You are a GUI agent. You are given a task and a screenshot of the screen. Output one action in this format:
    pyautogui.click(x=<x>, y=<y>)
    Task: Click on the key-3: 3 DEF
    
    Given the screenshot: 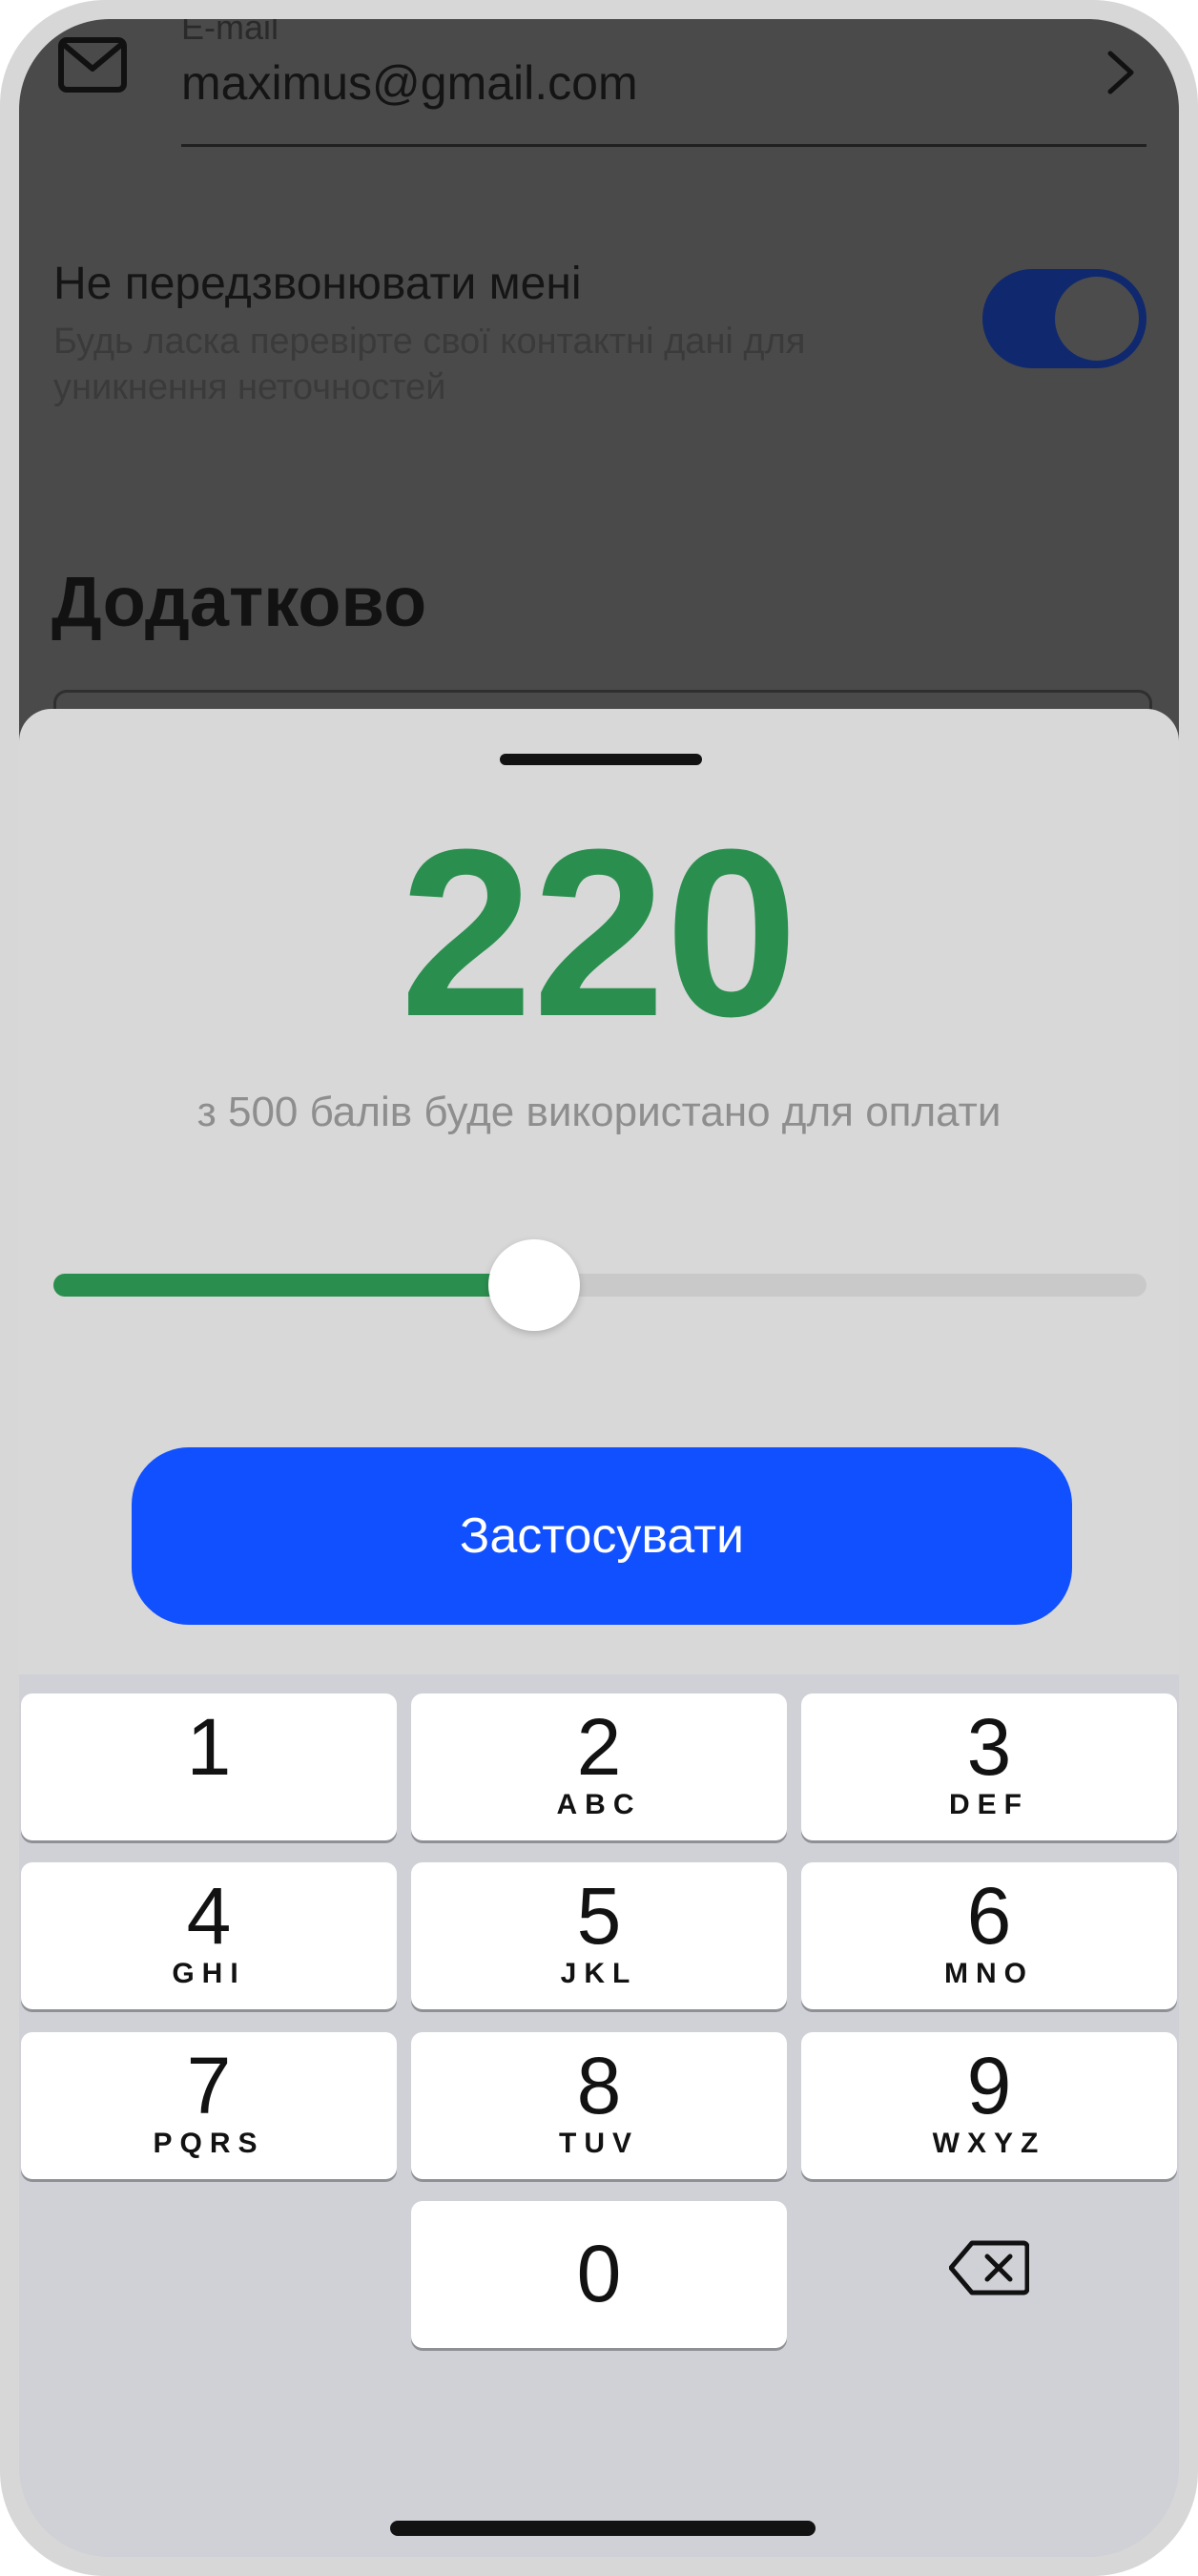 What is the action you would take?
    pyautogui.click(x=989, y=1766)
    